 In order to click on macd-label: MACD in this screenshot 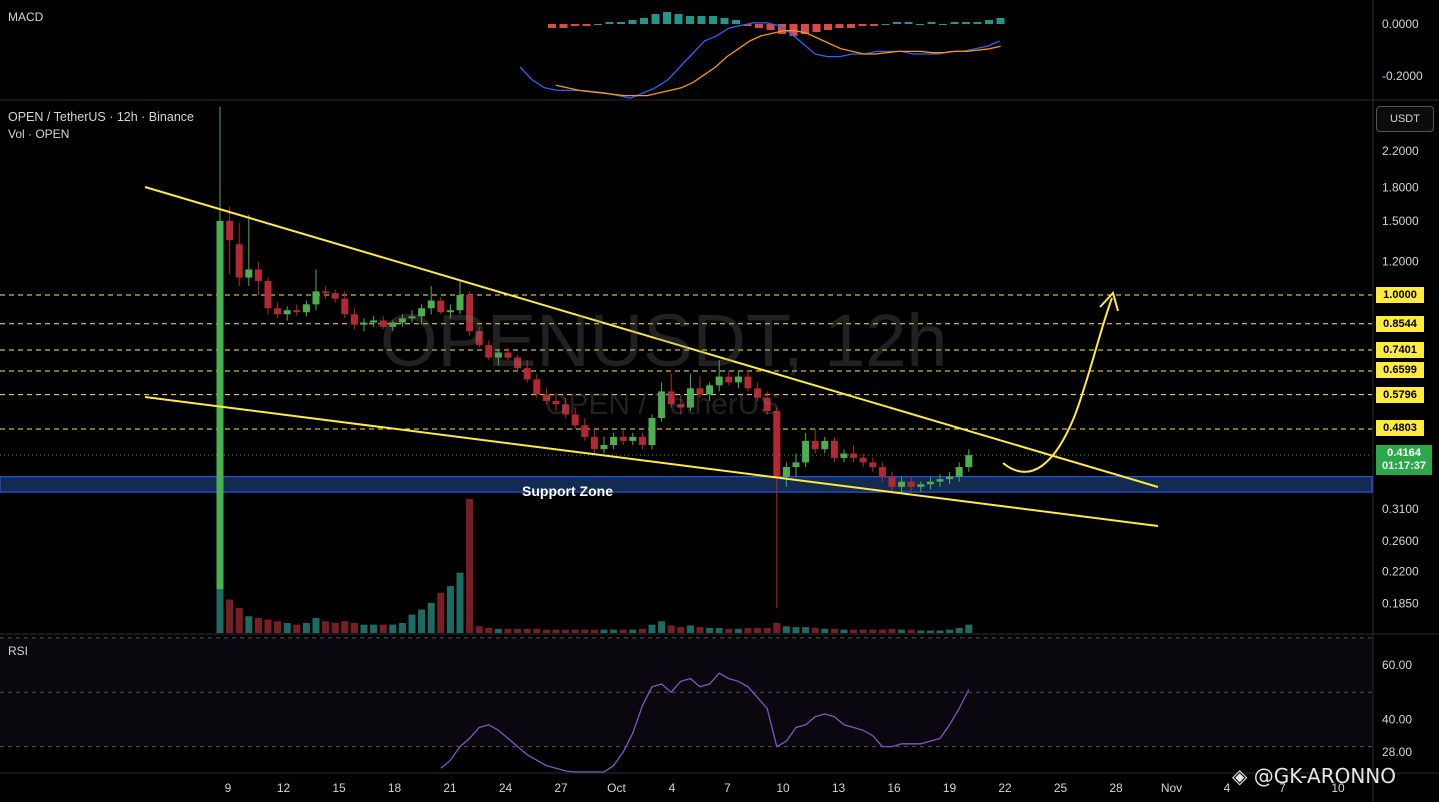, I will do `click(26, 17)`.